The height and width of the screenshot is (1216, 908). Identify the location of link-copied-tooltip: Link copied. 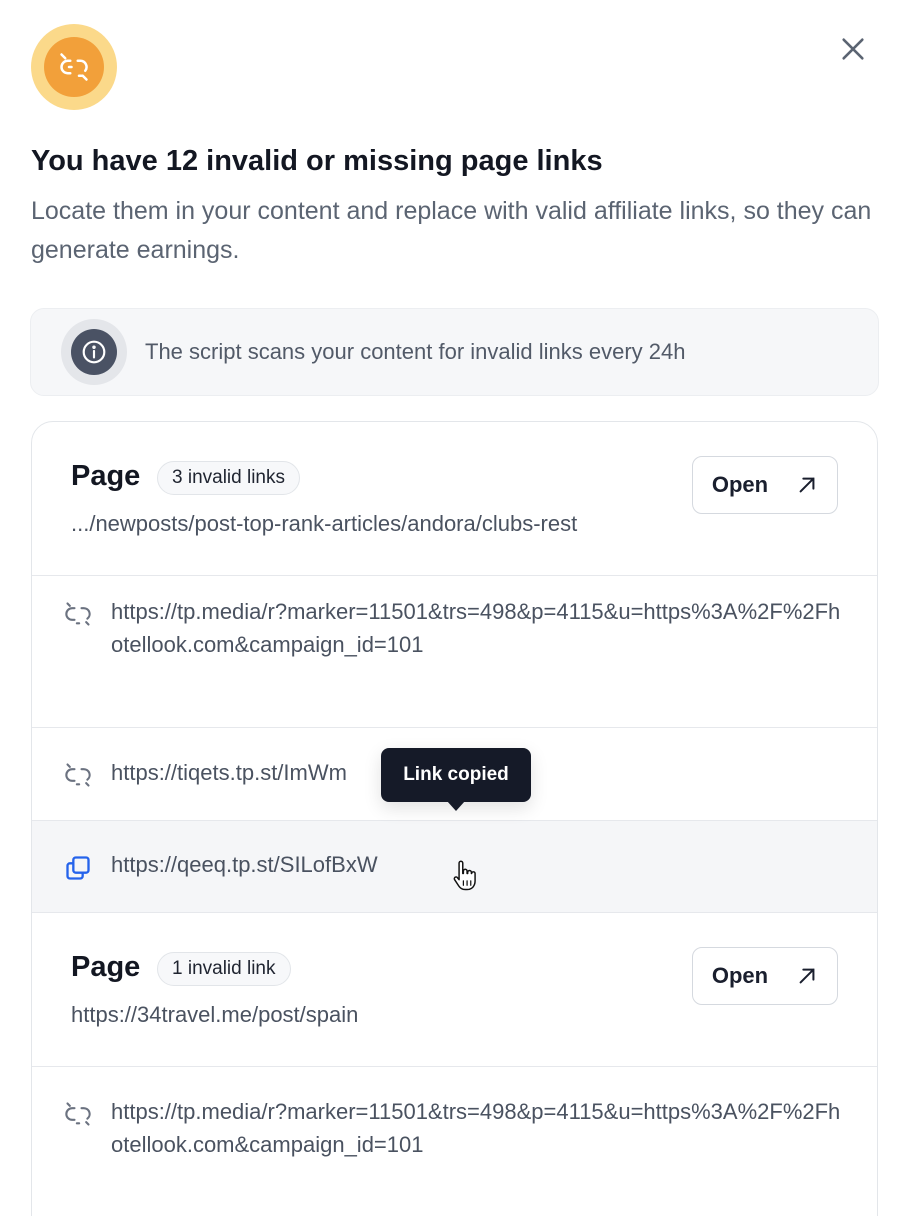
(456, 779).